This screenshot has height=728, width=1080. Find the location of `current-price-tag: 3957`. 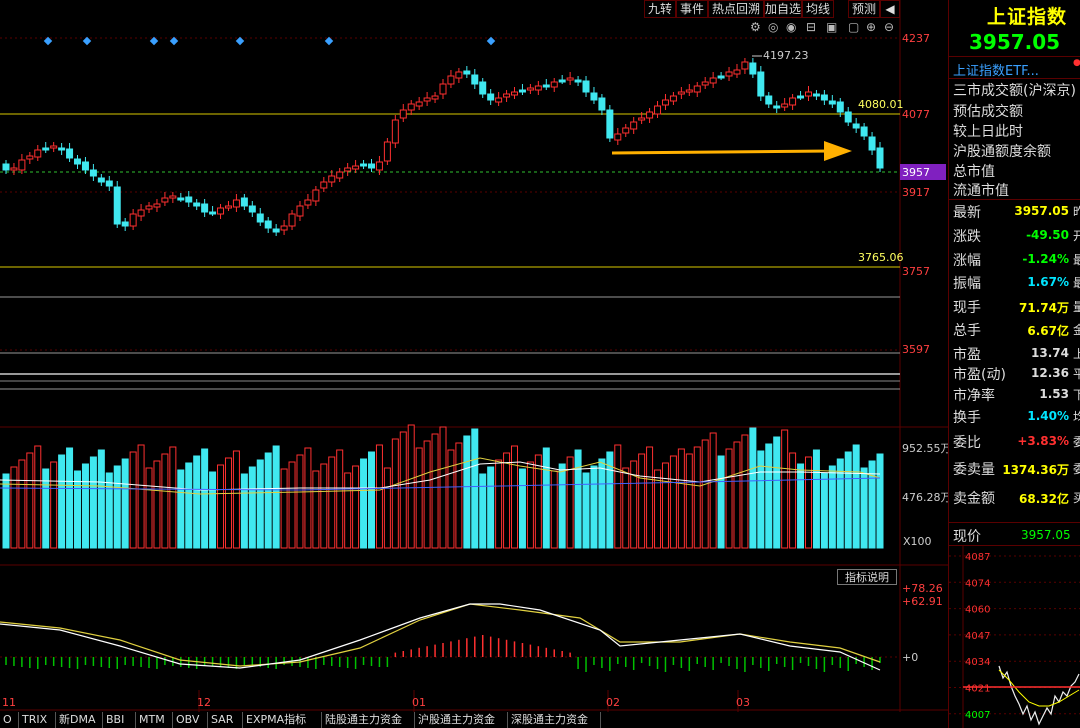

current-price-tag: 3957 is located at coordinates (916, 172).